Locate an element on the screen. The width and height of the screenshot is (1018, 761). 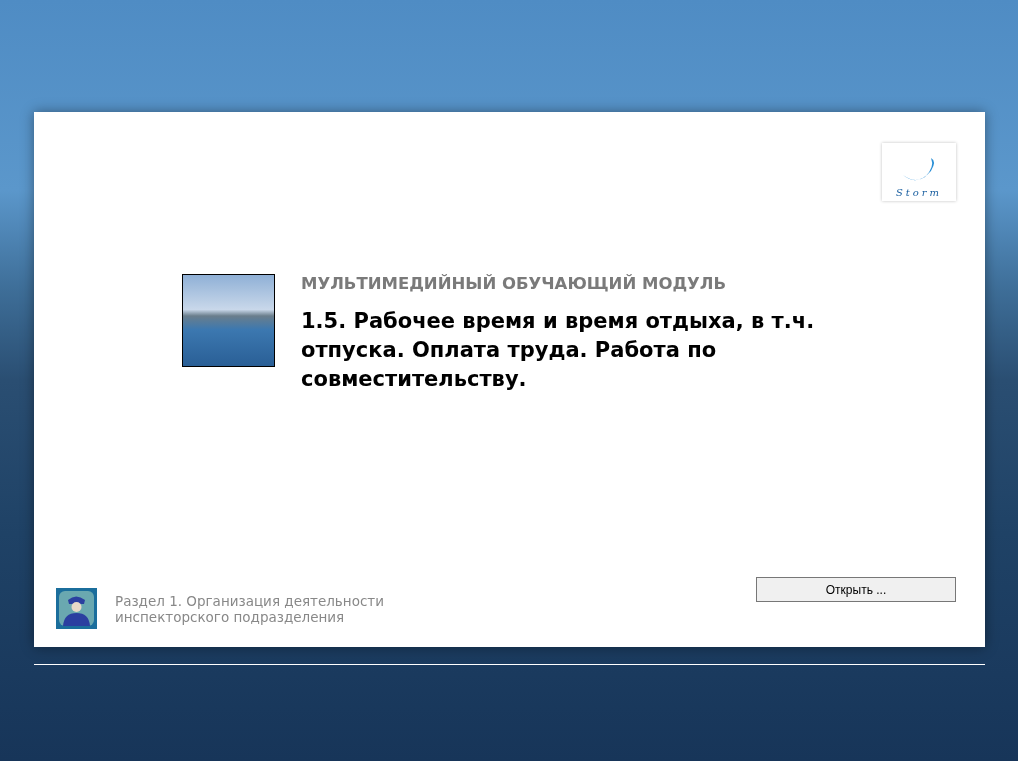
officer-icon is located at coordinates (76, 608).